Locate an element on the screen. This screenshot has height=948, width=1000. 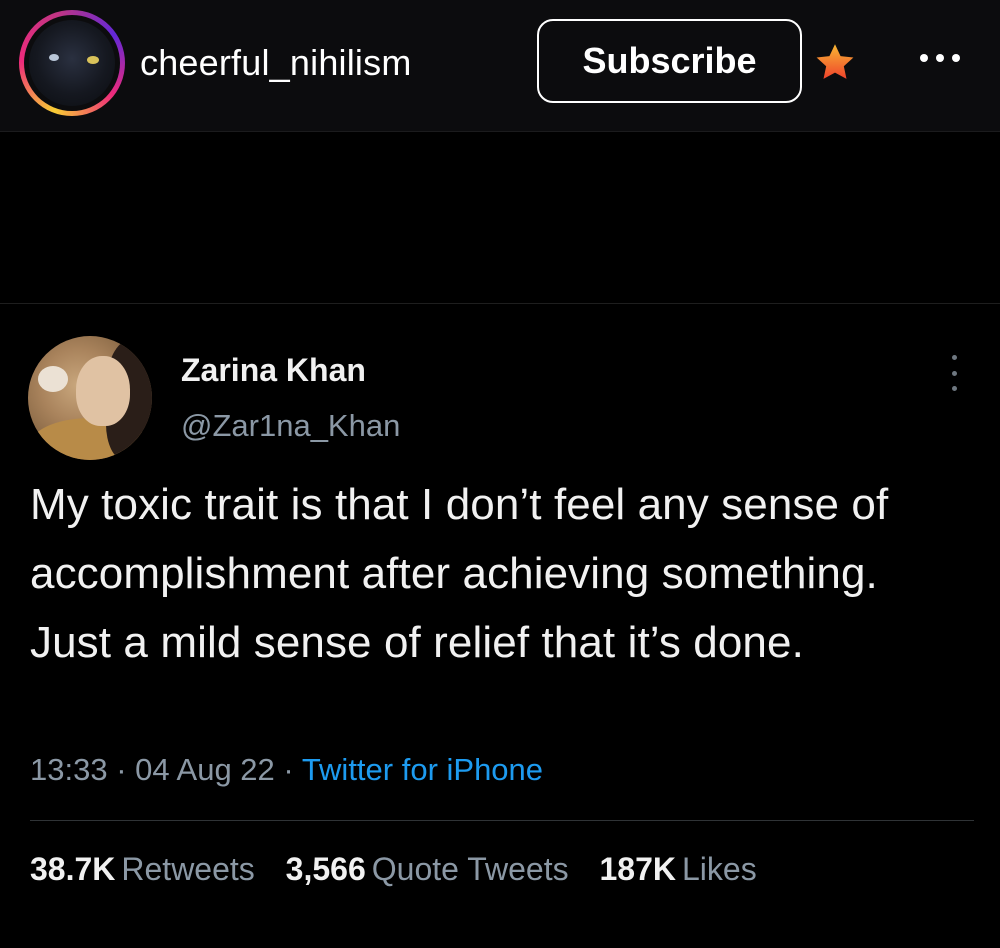
likes-stat: 187K Likes is located at coordinates (678, 869).